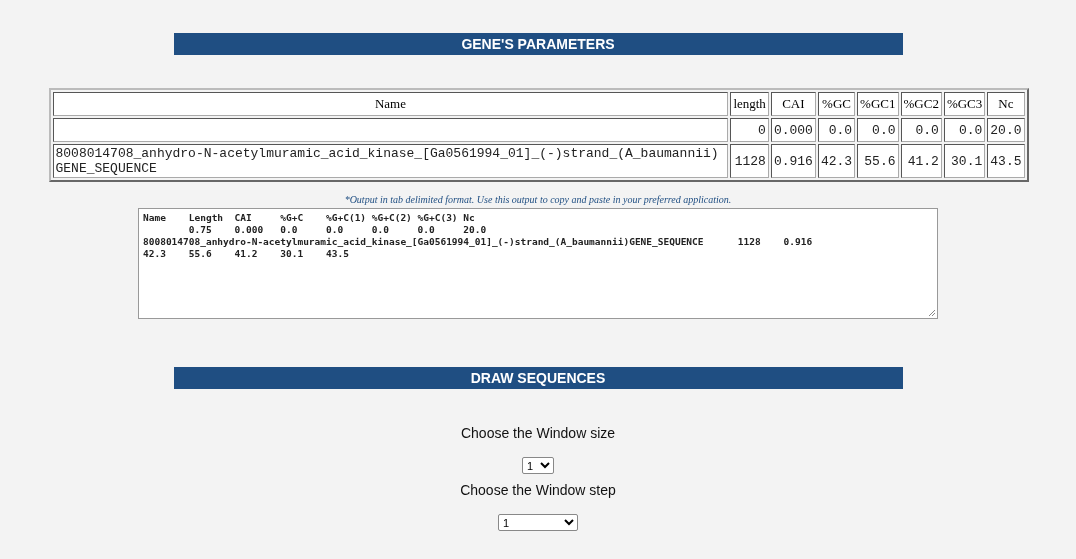 This screenshot has width=1076, height=559. I want to click on section-header: DRAW SEQUENCES, so click(538, 378).